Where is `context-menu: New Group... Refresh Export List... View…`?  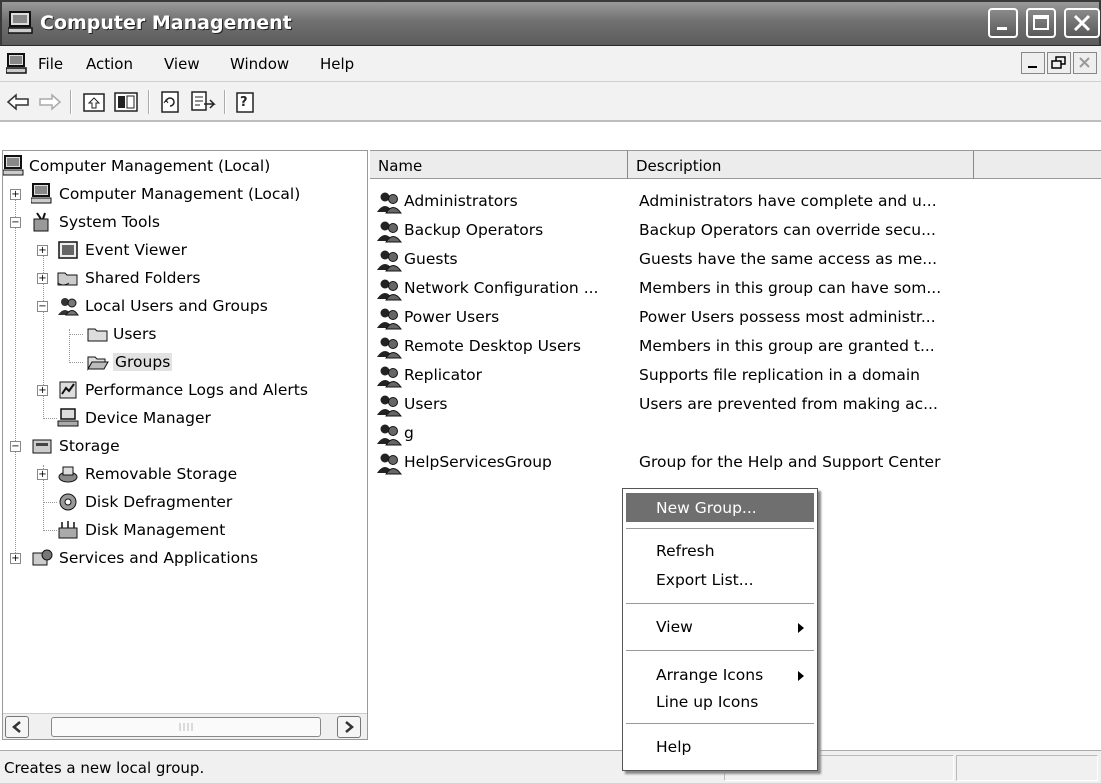
context-menu: New Group... Refresh Export List... View… is located at coordinates (720, 629).